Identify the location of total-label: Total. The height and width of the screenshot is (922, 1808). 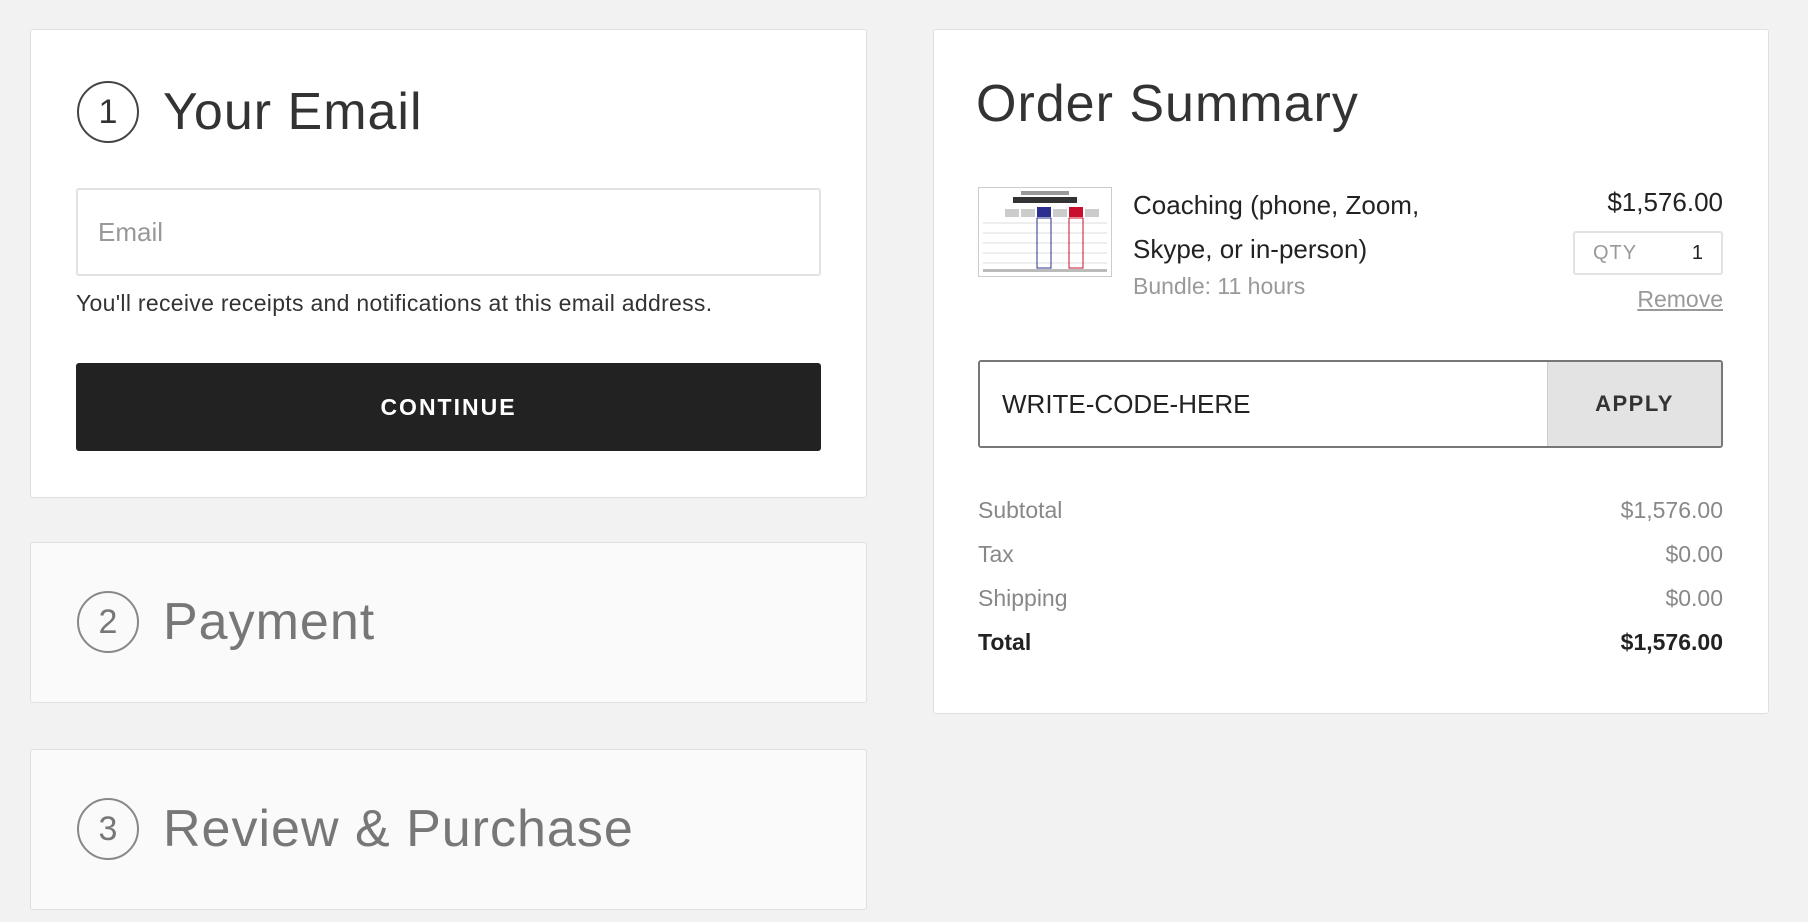
(1005, 641).